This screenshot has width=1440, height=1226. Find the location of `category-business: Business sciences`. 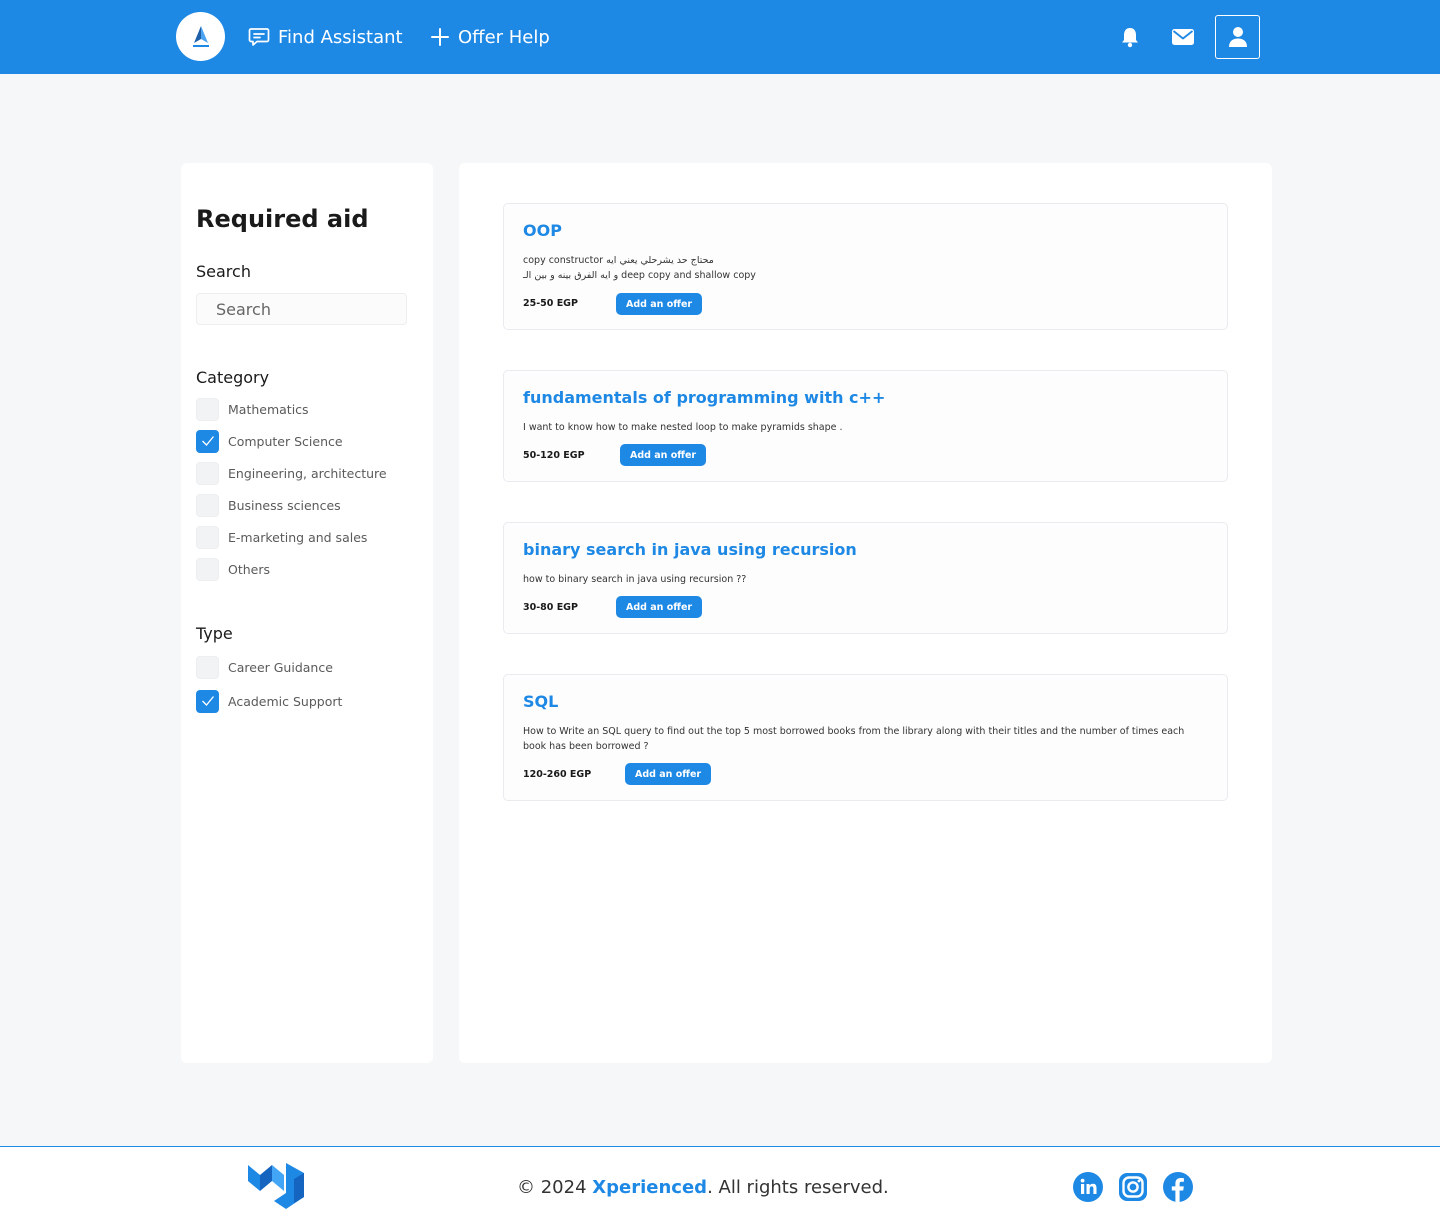

category-business: Business sciences is located at coordinates (268, 505).